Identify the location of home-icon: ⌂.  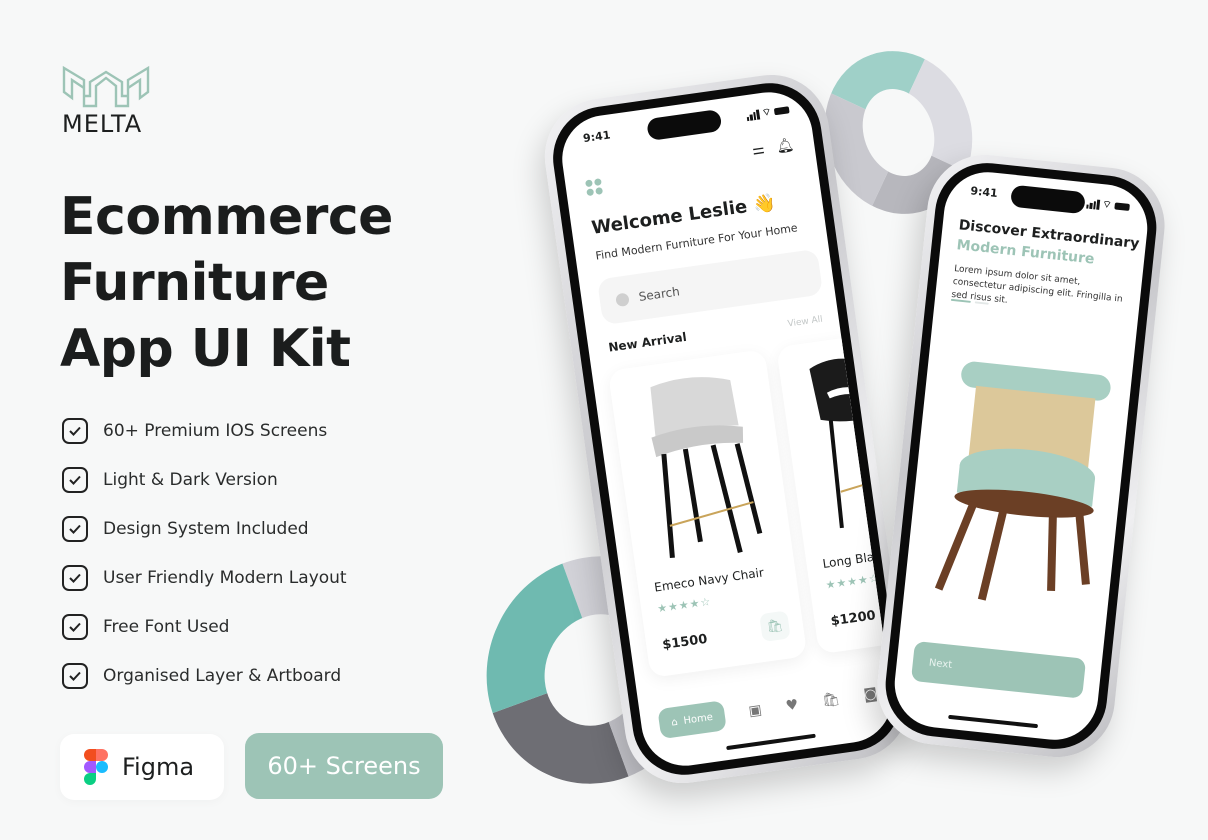
(674, 722).